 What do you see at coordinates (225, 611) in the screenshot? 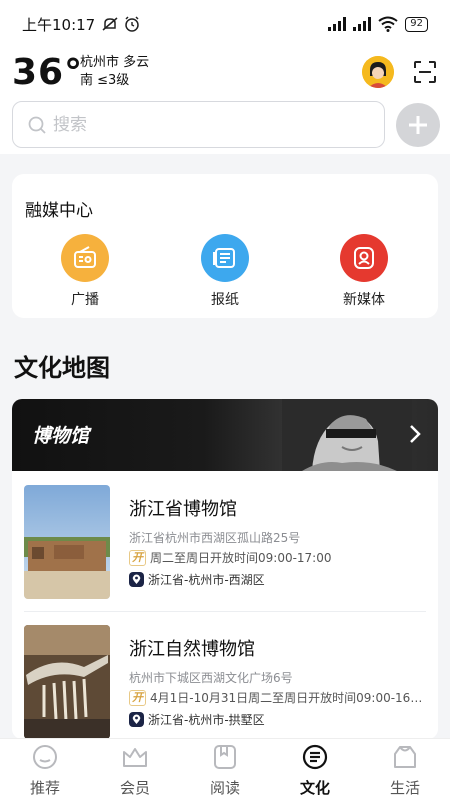
I see `divider` at bounding box center [225, 611].